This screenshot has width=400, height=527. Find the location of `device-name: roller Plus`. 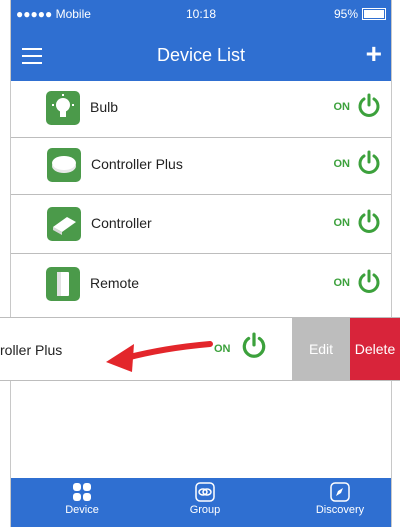

device-name: roller Plus is located at coordinates (31, 350).